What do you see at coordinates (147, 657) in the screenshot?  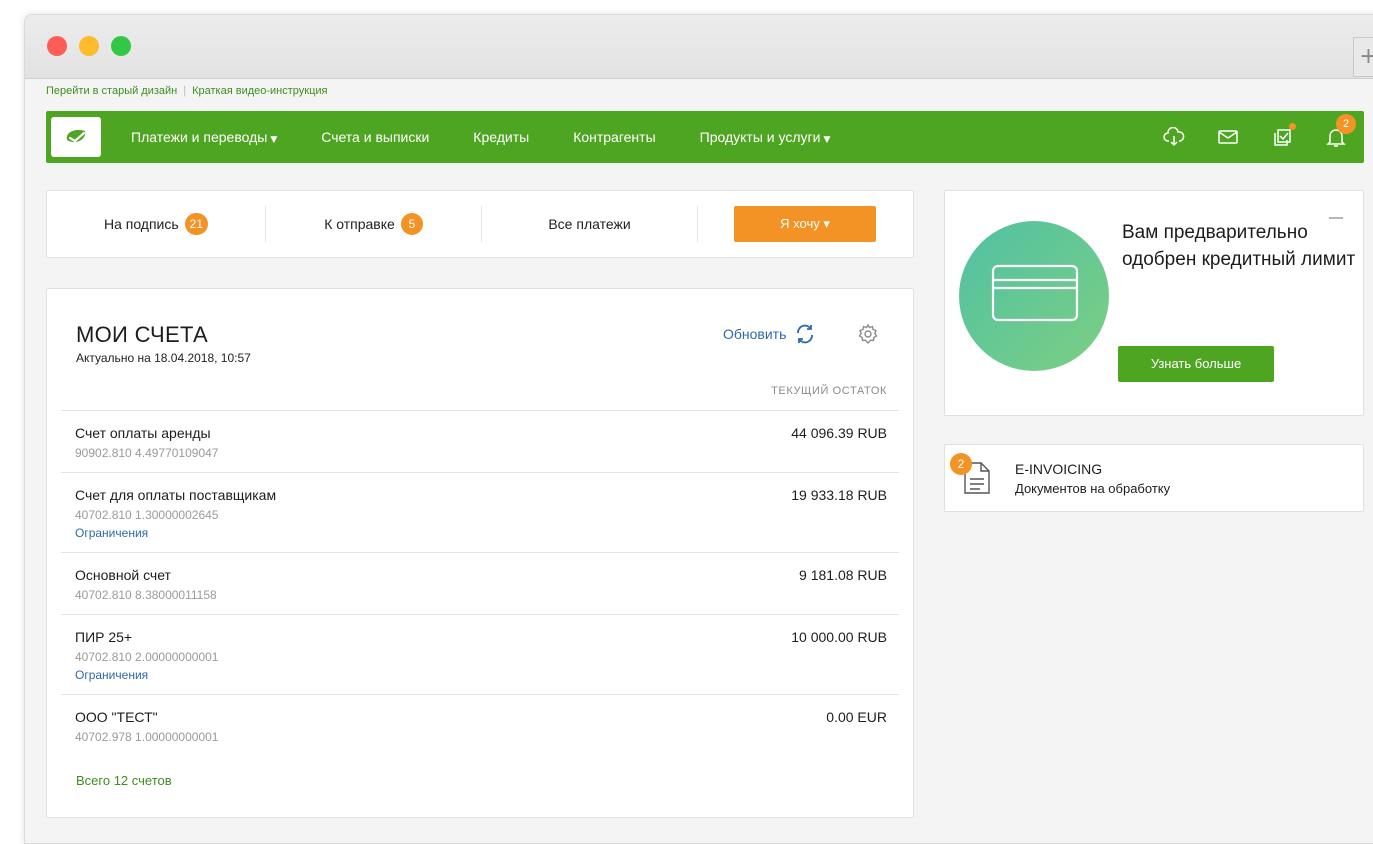 I see `account-number: 40702.810 2.00000000001` at bounding box center [147, 657].